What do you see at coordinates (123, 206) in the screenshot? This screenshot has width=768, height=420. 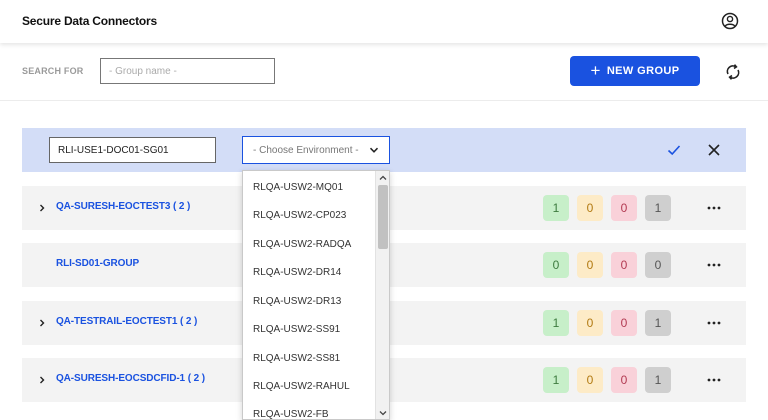 I see `group-name-link: QA-SURESH-EOCTEST3 ( 2 )` at bounding box center [123, 206].